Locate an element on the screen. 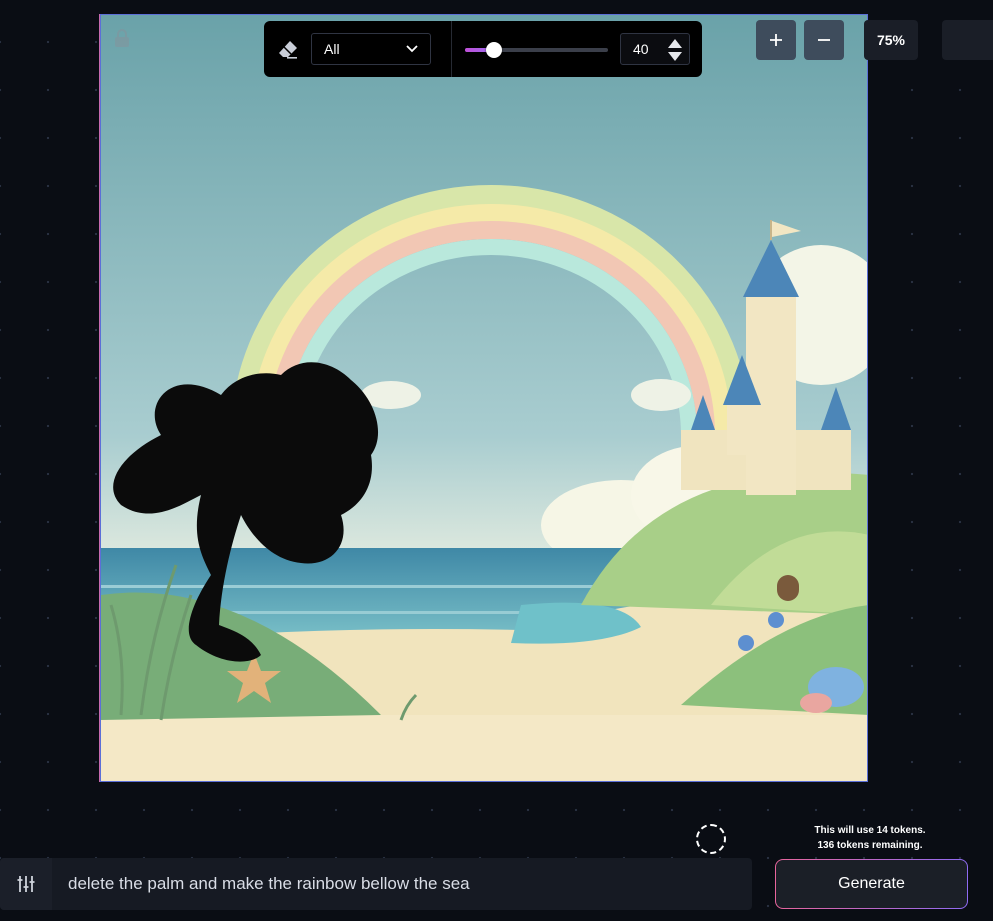 Image resolution: width=993 pixels, height=921 pixels. toolbar-edge-button is located at coordinates (967, 40).